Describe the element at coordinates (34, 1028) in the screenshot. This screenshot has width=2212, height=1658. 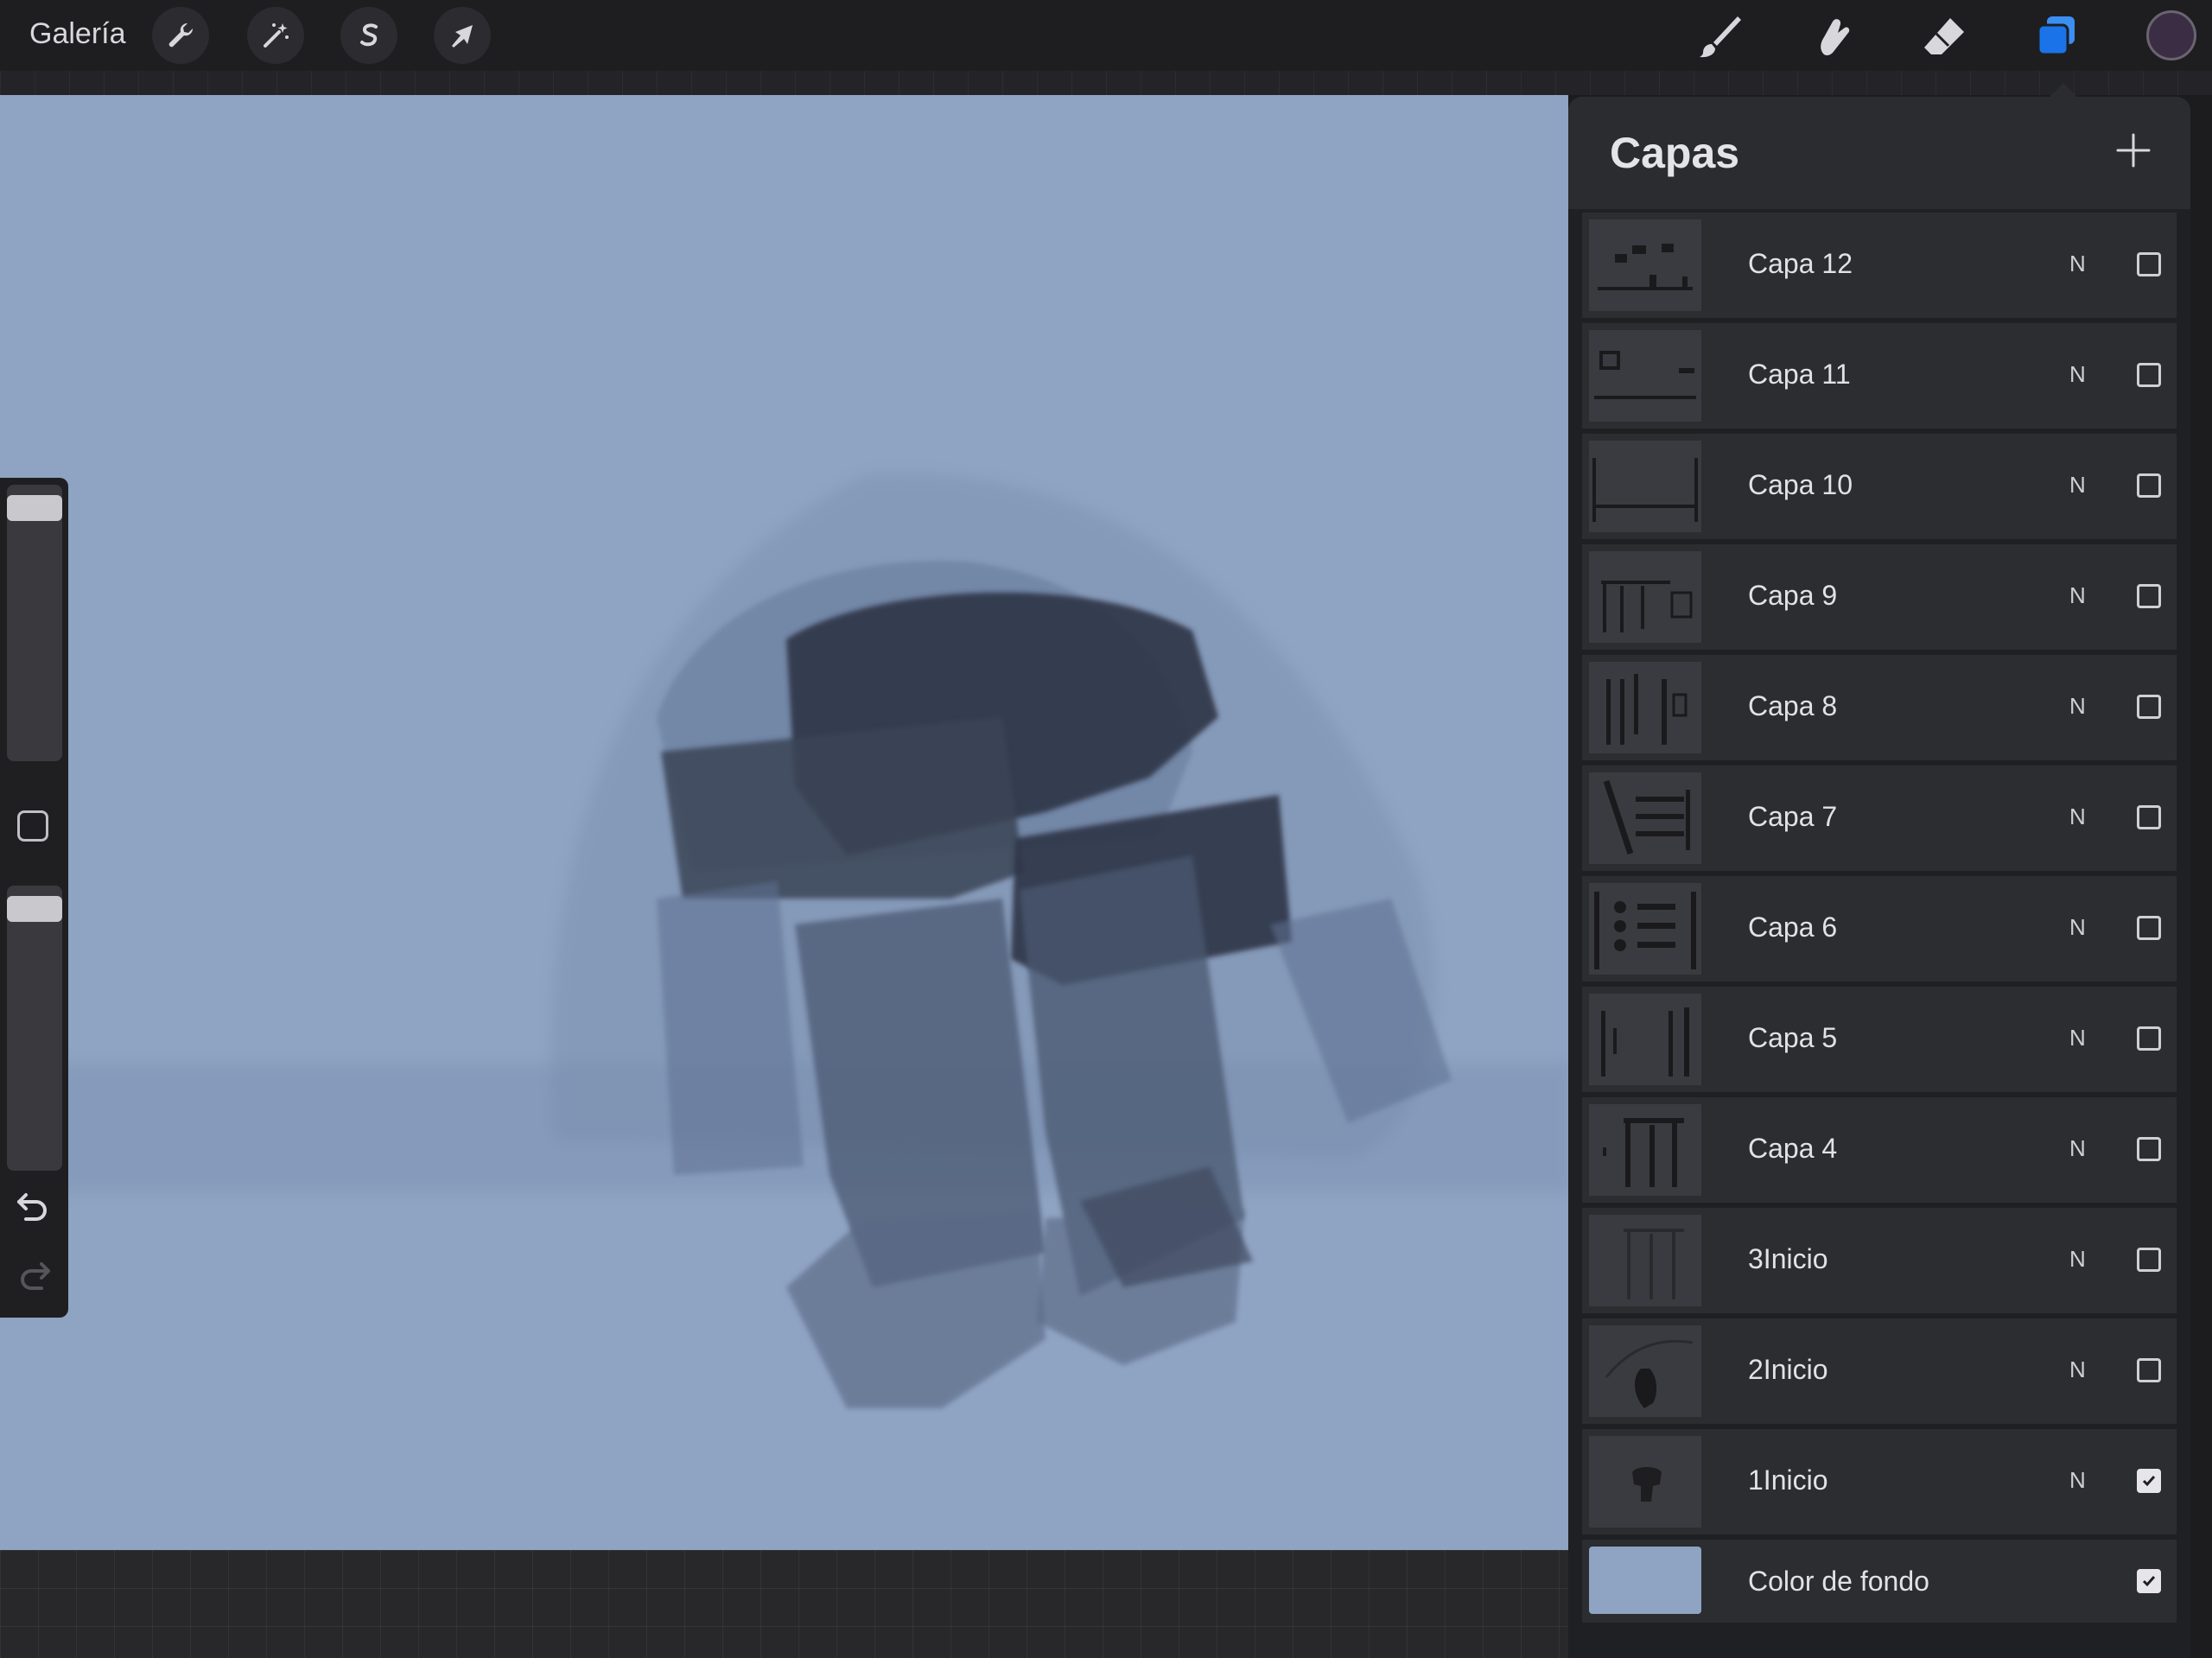
I see `opacity-slider` at that location.